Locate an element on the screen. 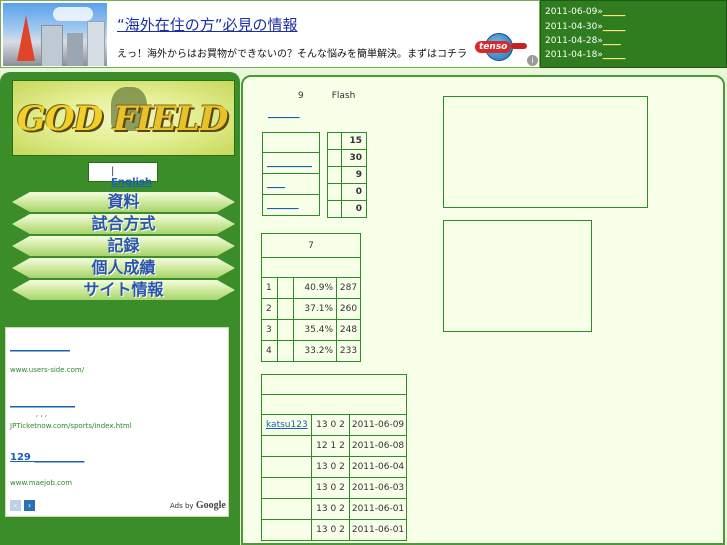 The width and height of the screenshot is (727, 545). top-content-link: _______ is located at coordinates (284, 114).